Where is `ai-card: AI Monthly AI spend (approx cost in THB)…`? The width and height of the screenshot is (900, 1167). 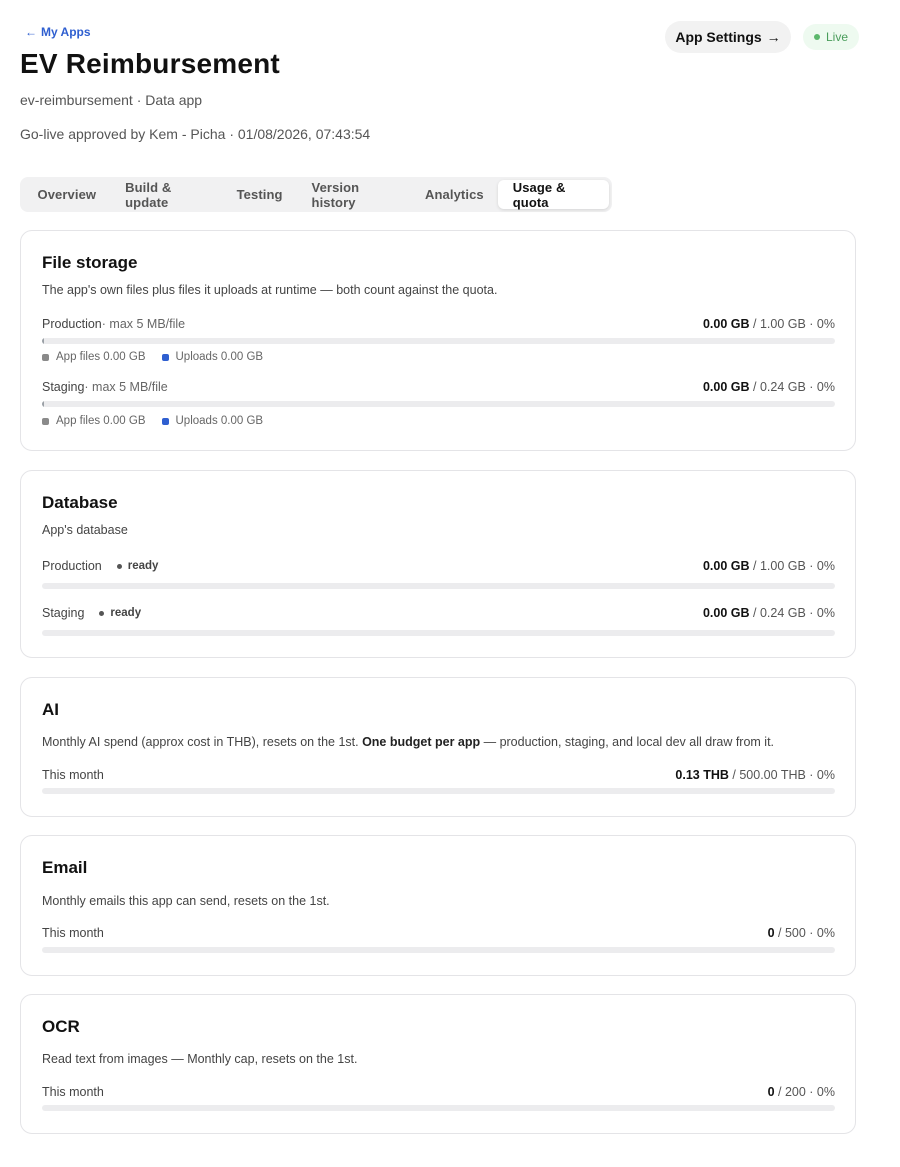 ai-card: AI Monthly AI spend (approx cost in THB)… is located at coordinates (438, 747).